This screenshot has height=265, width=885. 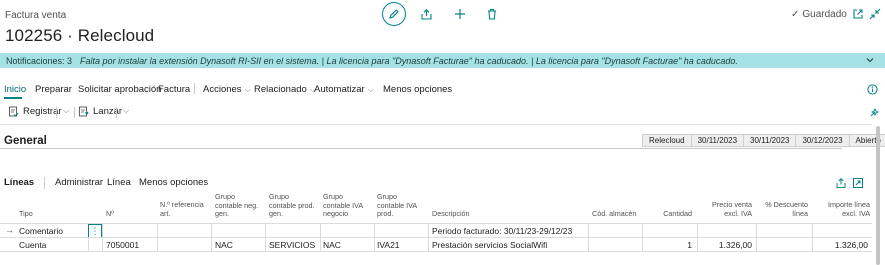 I want to click on column-header-grupo-contable-neg-gen: Grupo contable neg. gen., so click(x=236, y=205).